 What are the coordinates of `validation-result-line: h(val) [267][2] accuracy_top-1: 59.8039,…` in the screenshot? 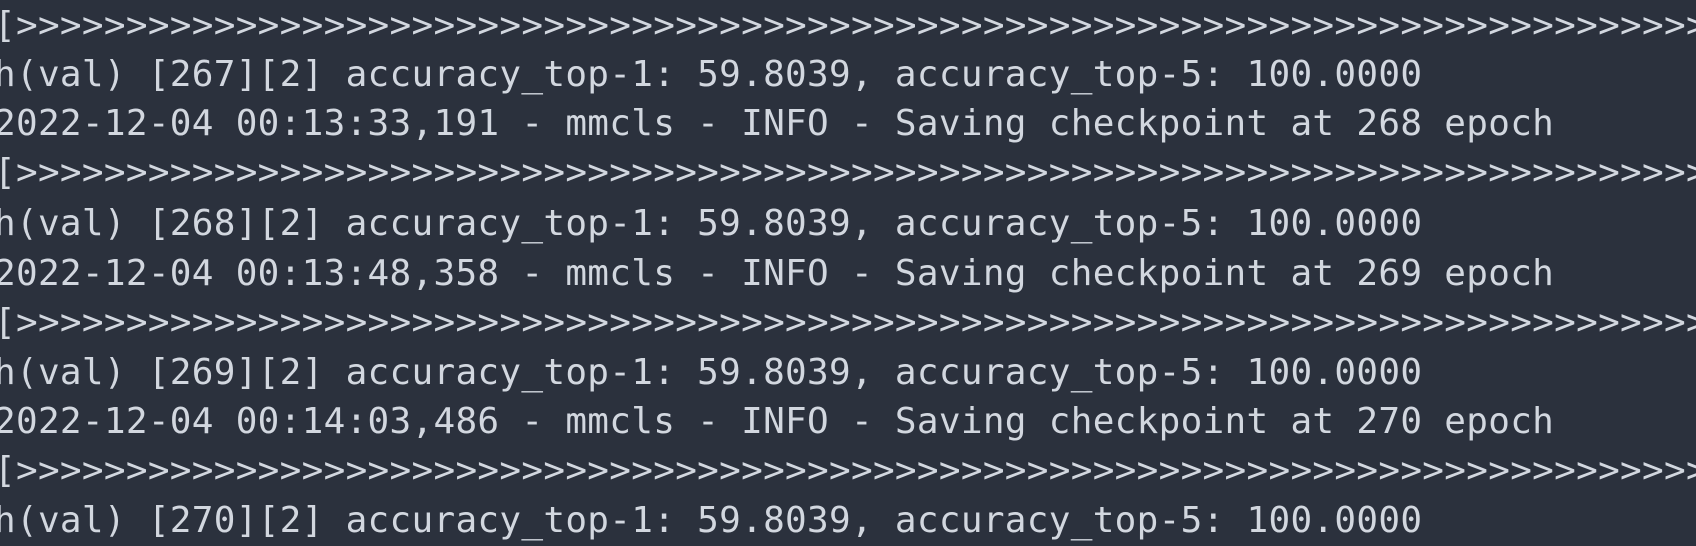 It's located at (711, 74).